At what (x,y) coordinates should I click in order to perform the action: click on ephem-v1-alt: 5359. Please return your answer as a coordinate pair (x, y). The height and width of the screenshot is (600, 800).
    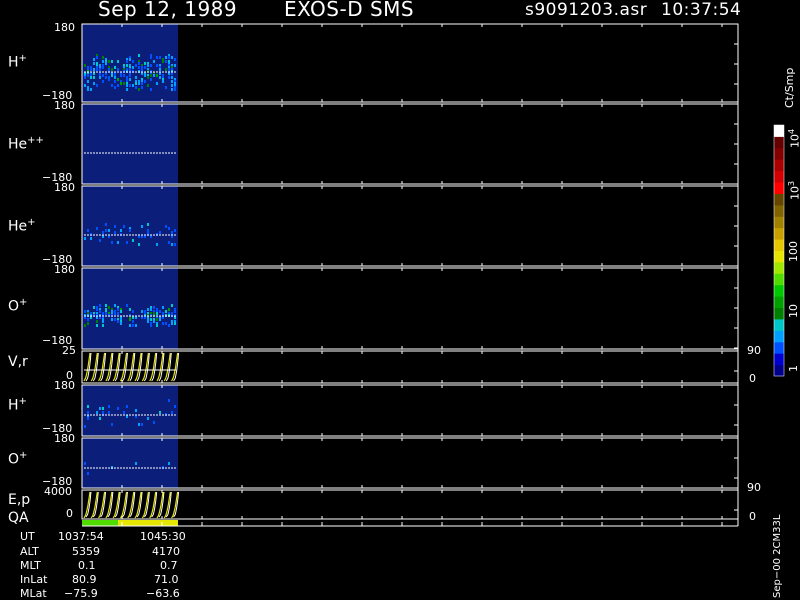
    Looking at the image, I should click on (86, 551).